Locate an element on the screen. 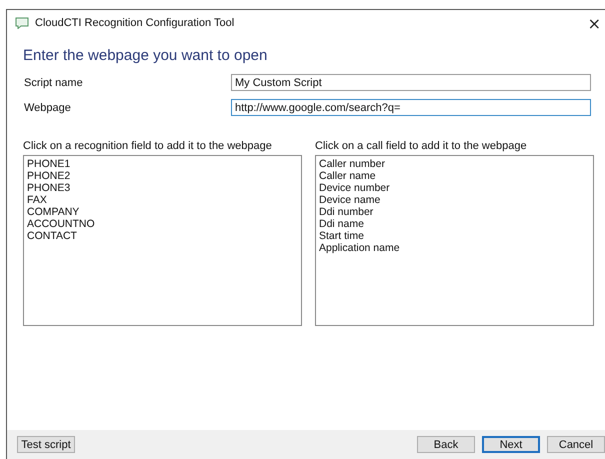 This screenshot has height=459, width=605. list-item: COMPANY is located at coordinates (162, 212).